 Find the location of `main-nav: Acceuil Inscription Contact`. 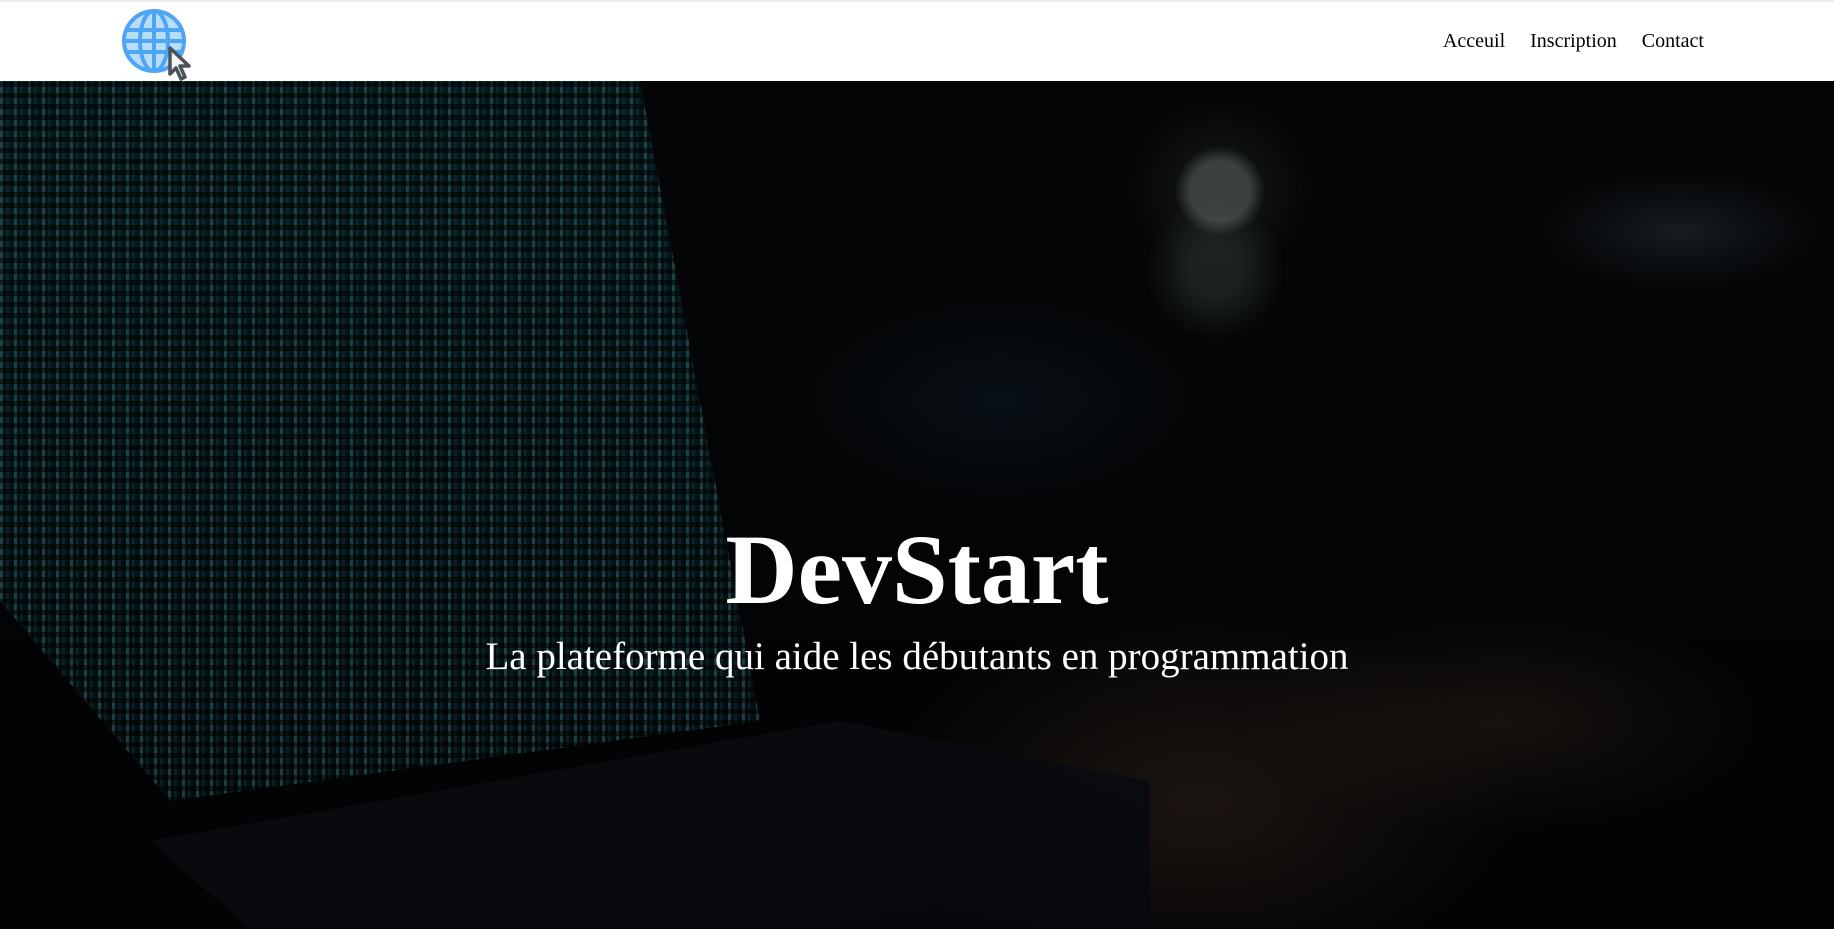

main-nav: Acceuil Inscription Contact is located at coordinates (1573, 41).